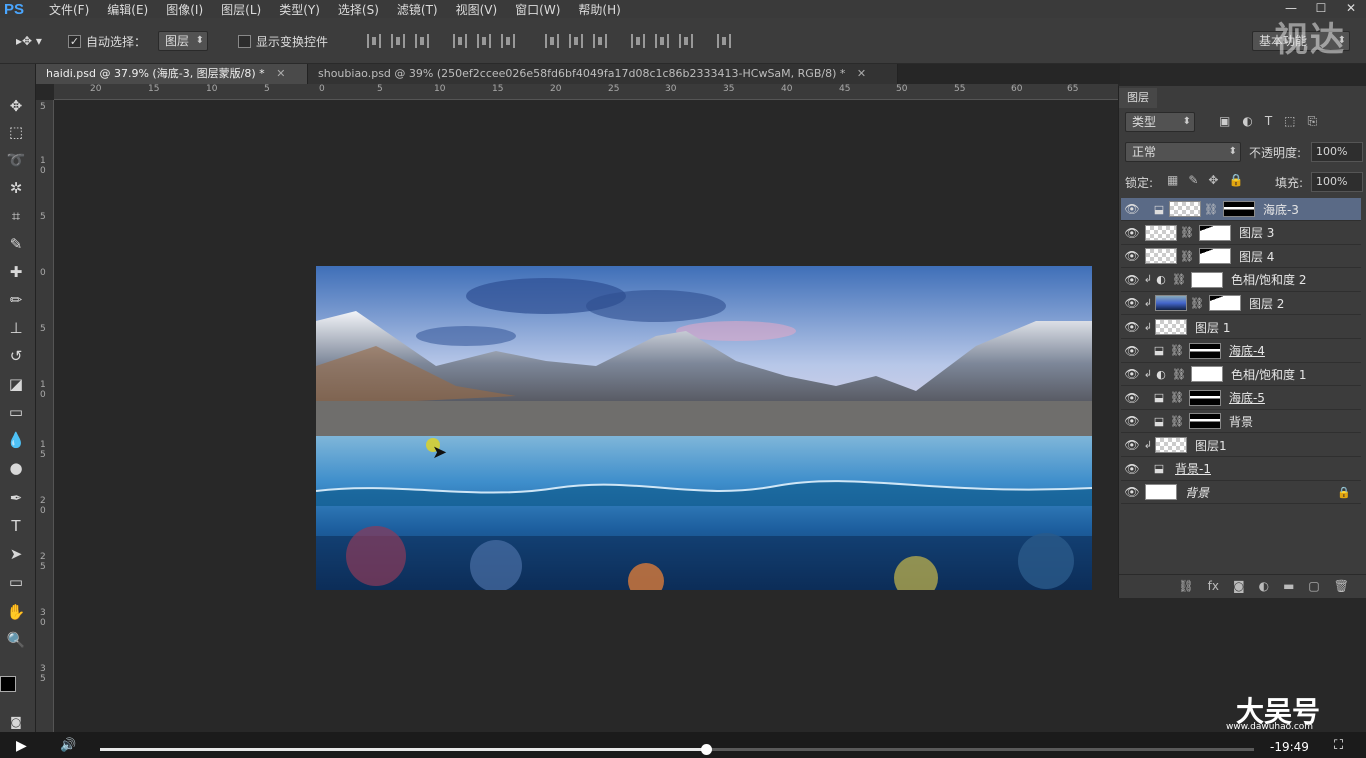  Describe the element at coordinates (1338, 745) in the screenshot. I see `fullscreen-icon: ⛶` at that location.